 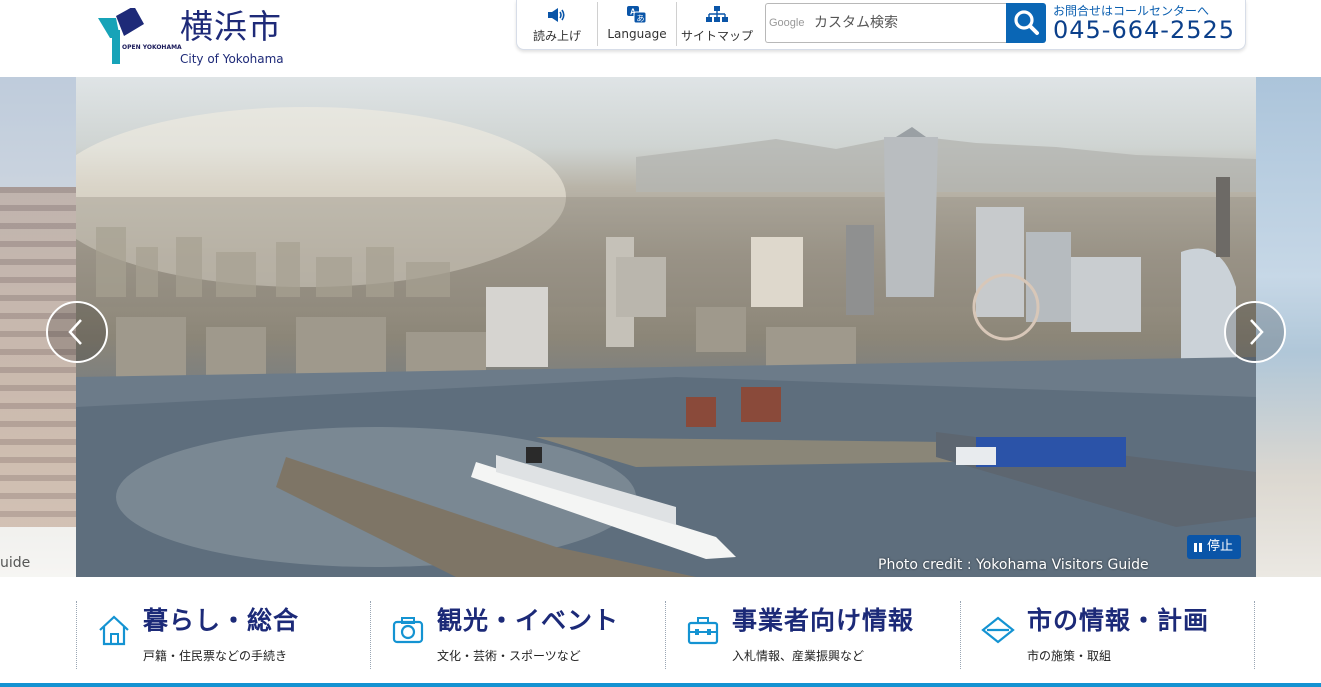 What do you see at coordinates (15, 563) in the screenshot?
I see `previous-slide-credit: uide` at bounding box center [15, 563].